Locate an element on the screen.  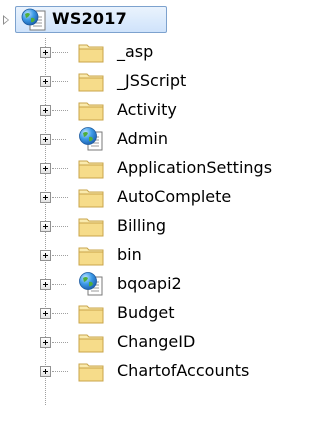
tree-node-chartofaccounts: ChartofAccounts is located at coordinates (151, 371).